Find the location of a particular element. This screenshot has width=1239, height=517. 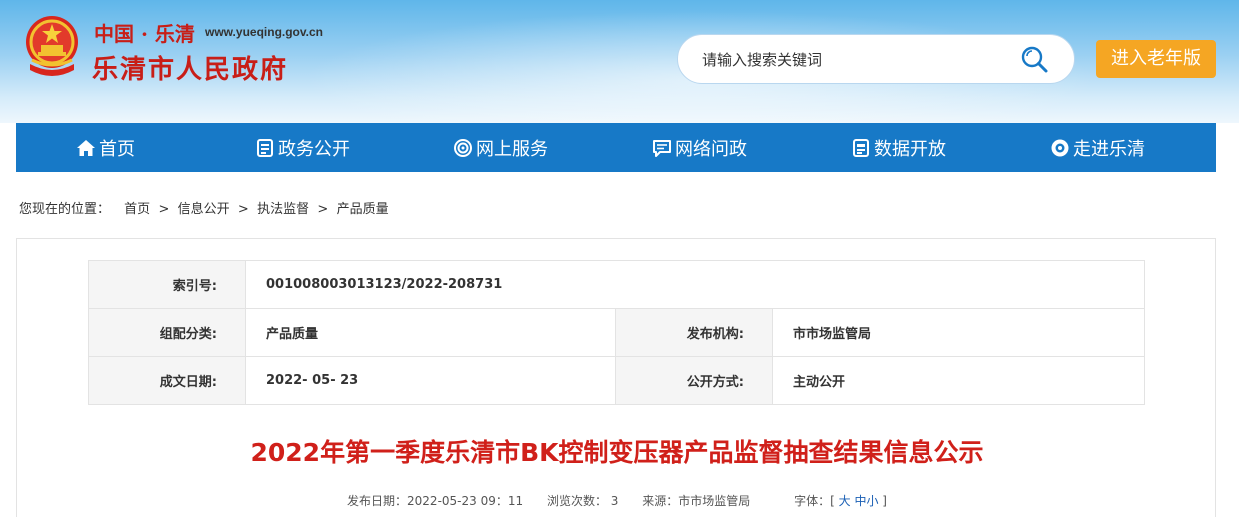

breadcrumb: 您现在的位置： 首页 > 信息公开 > 执法监督 > 产品质量 is located at coordinates (204, 207).